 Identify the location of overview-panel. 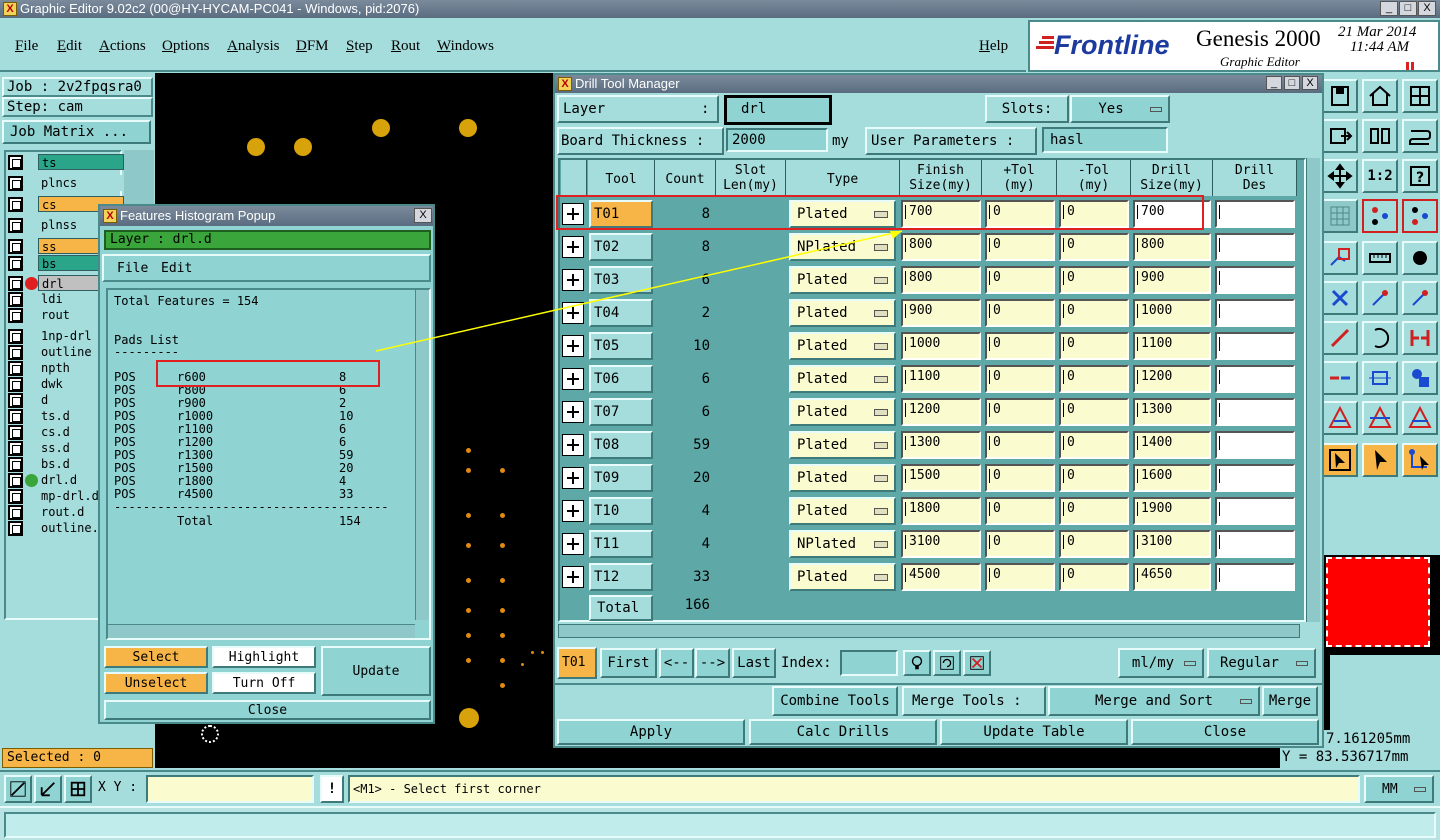
(1381, 605).